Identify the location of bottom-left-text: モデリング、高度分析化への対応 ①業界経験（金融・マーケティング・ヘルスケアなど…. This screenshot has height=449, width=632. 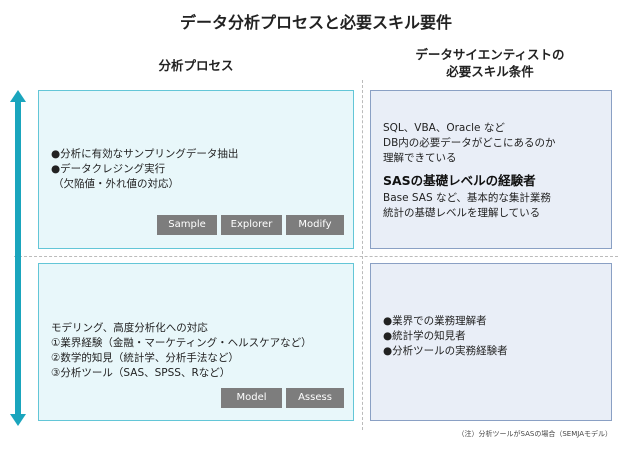
(201, 351).